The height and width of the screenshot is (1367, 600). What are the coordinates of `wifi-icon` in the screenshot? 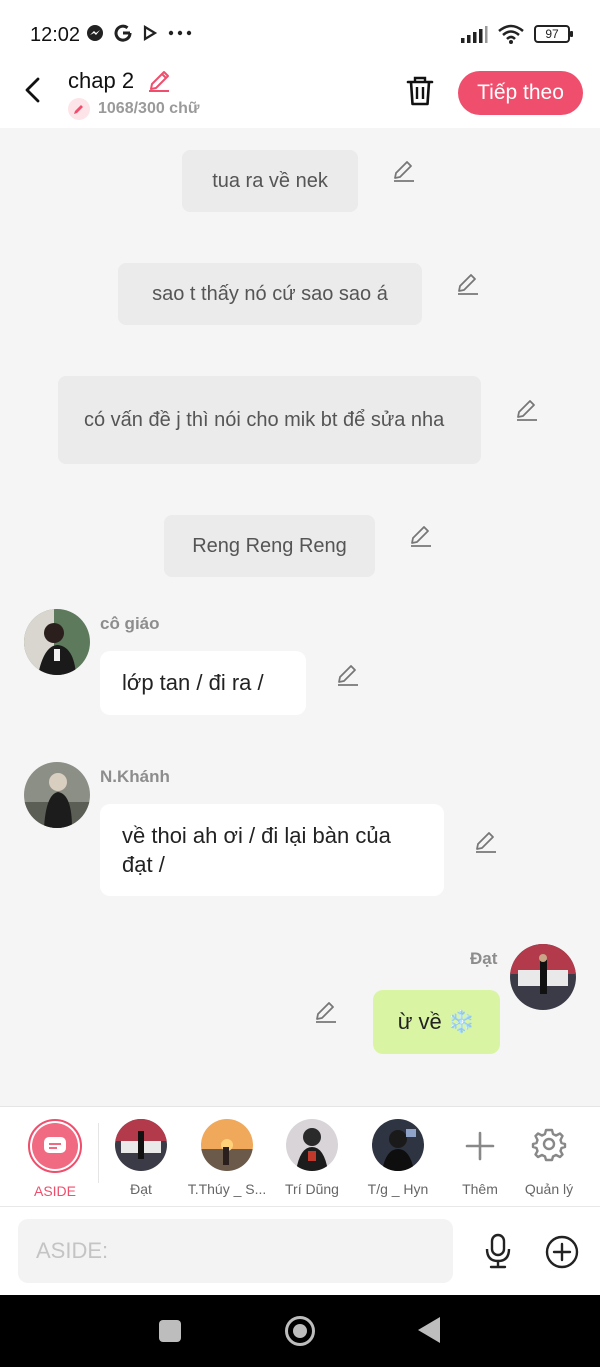 It's located at (511, 34).